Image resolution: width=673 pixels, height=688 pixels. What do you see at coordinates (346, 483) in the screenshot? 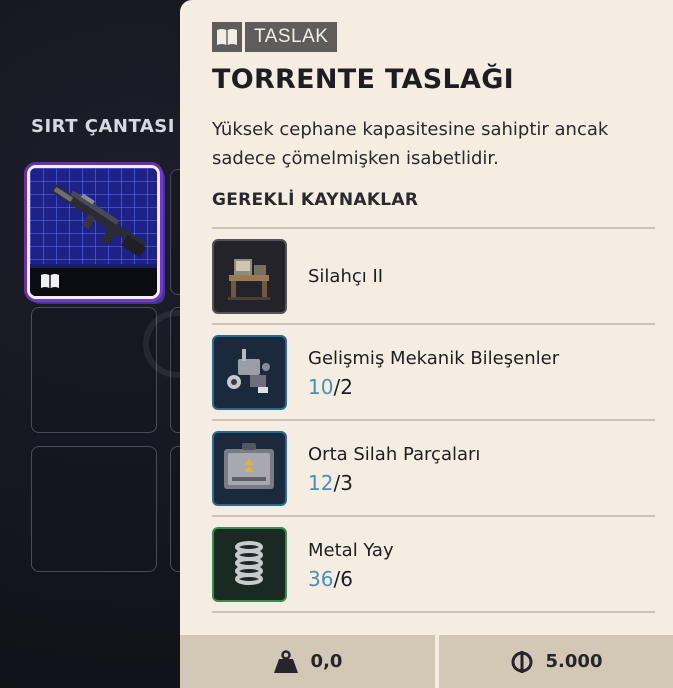
I see `quantity-need: 3` at bounding box center [346, 483].